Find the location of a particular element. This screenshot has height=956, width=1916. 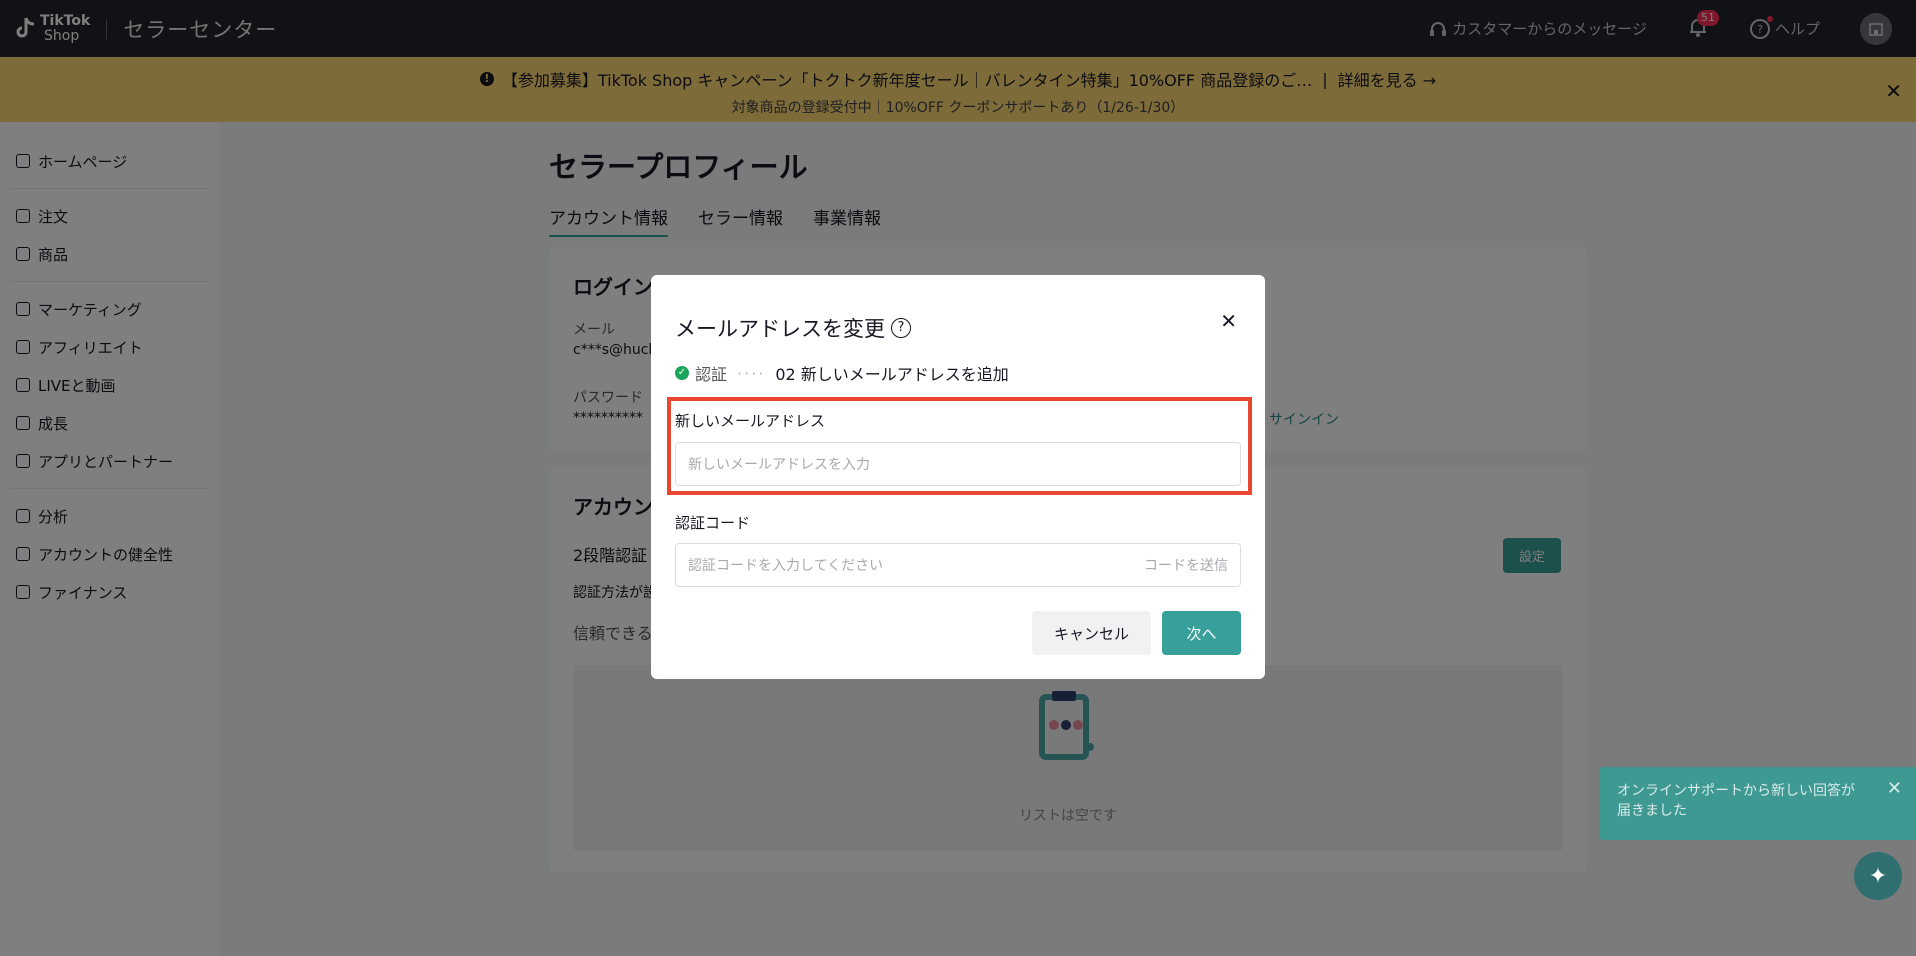

ai-assistant-button: ✦ is located at coordinates (1878, 876).